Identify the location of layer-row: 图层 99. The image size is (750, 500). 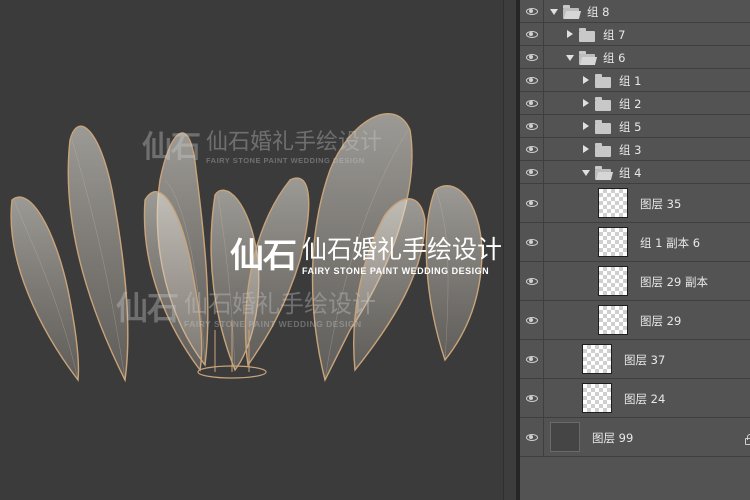
(635, 437).